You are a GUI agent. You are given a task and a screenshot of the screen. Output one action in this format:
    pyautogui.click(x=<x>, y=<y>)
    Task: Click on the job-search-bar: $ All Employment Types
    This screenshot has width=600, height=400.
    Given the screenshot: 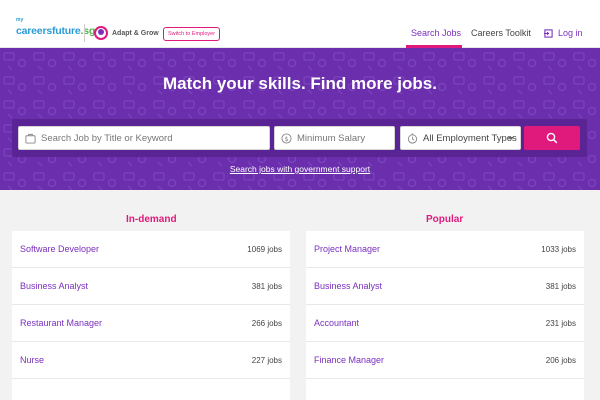 What is the action you would take?
    pyautogui.click(x=299, y=138)
    